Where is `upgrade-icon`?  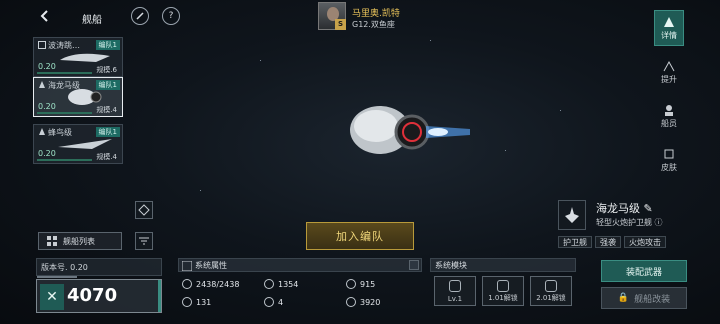 upgrade-icon is located at coordinates (669, 65).